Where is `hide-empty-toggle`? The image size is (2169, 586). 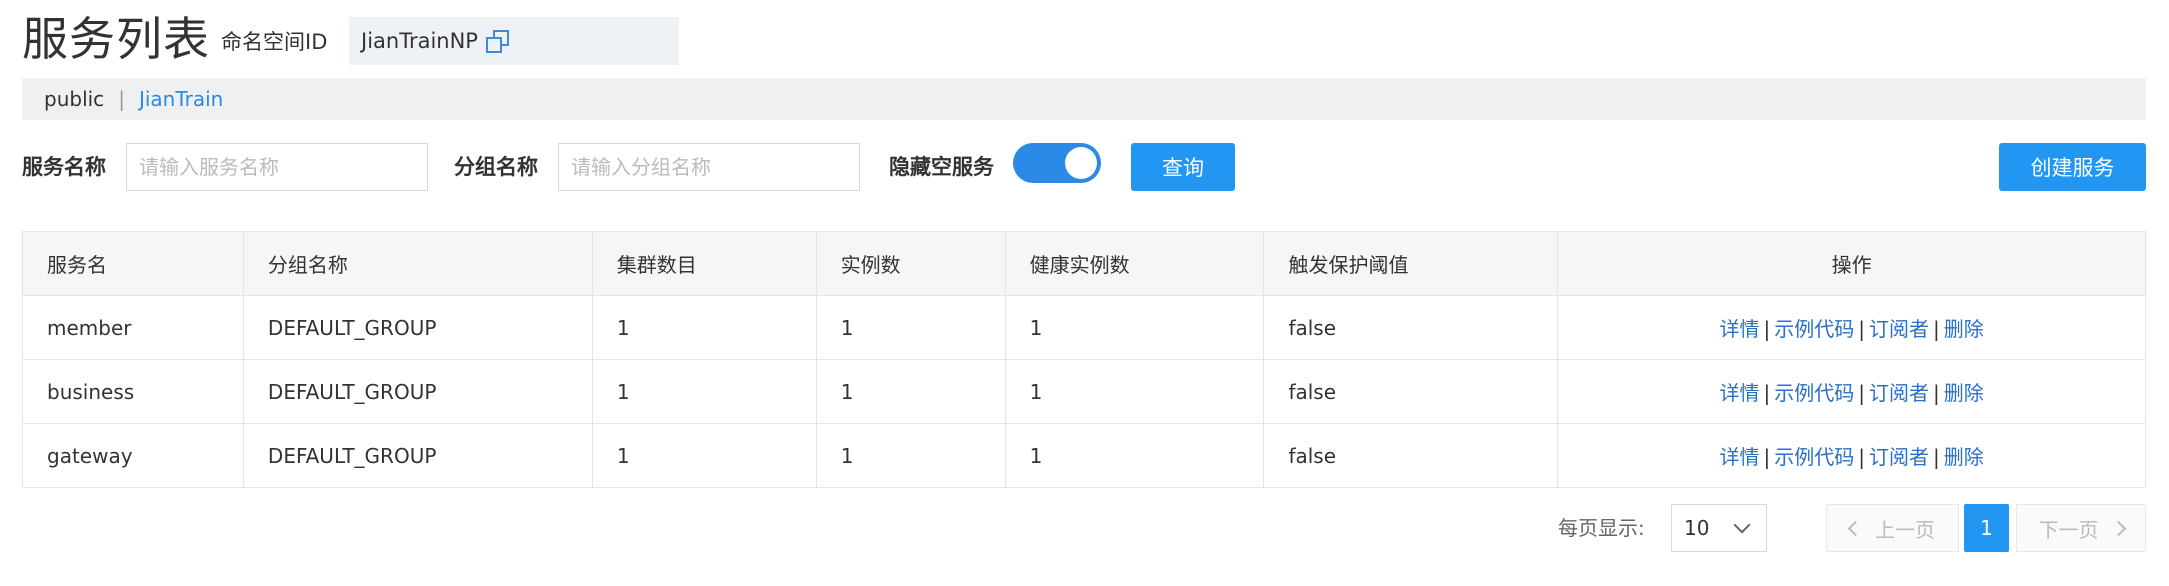
hide-empty-toggle is located at coordinates (1057, 163).